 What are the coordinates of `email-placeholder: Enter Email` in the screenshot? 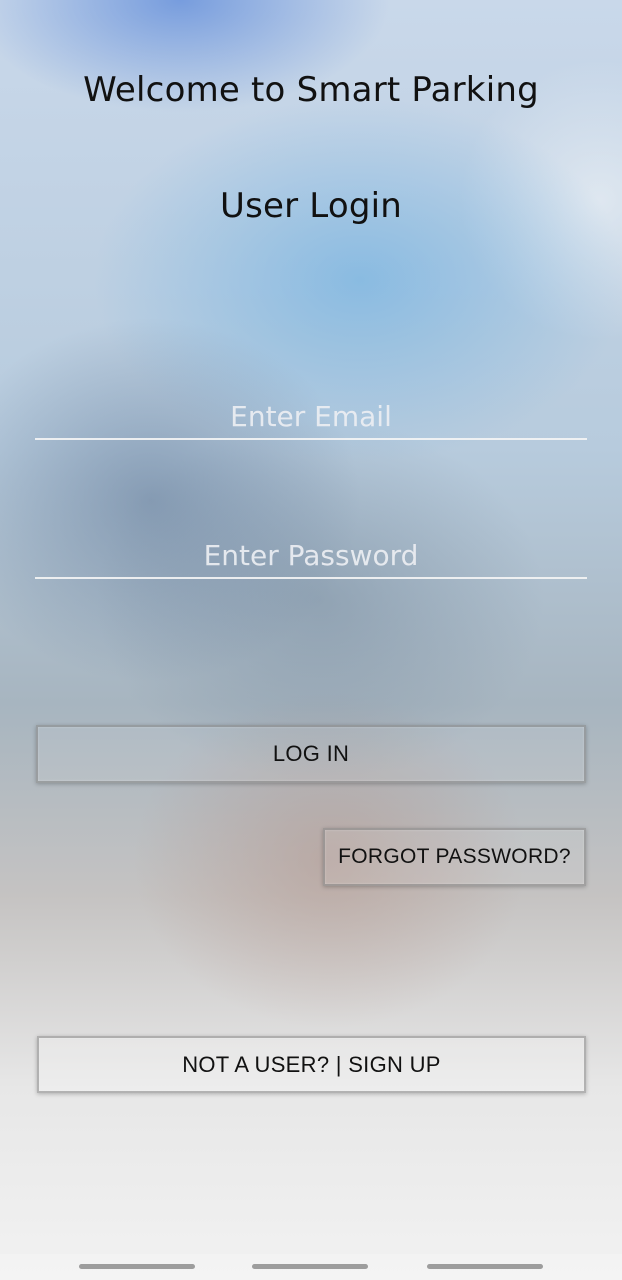 It's located at (311, 416).